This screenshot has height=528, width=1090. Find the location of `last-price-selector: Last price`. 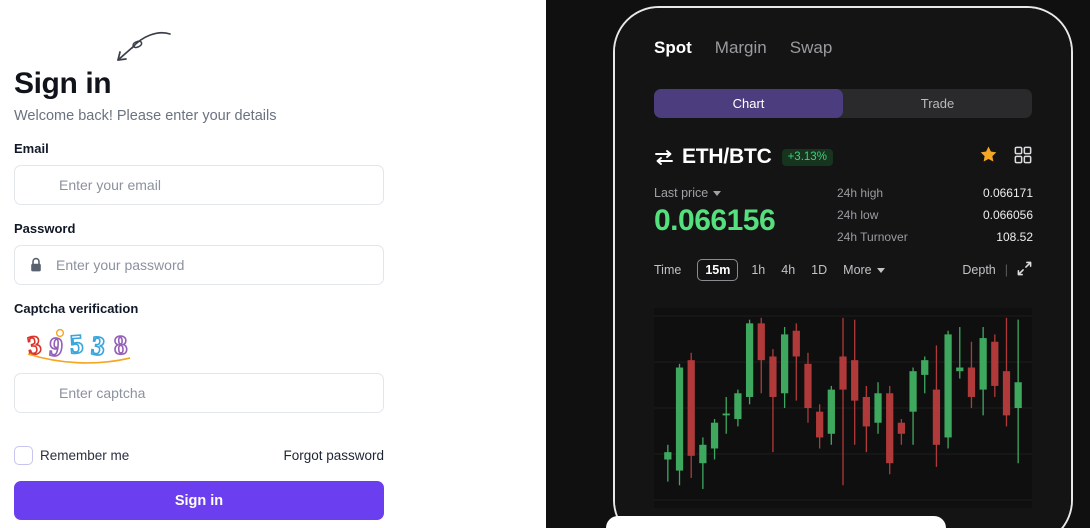

last-price-selector: Last price is located at coordinates (714, 193).